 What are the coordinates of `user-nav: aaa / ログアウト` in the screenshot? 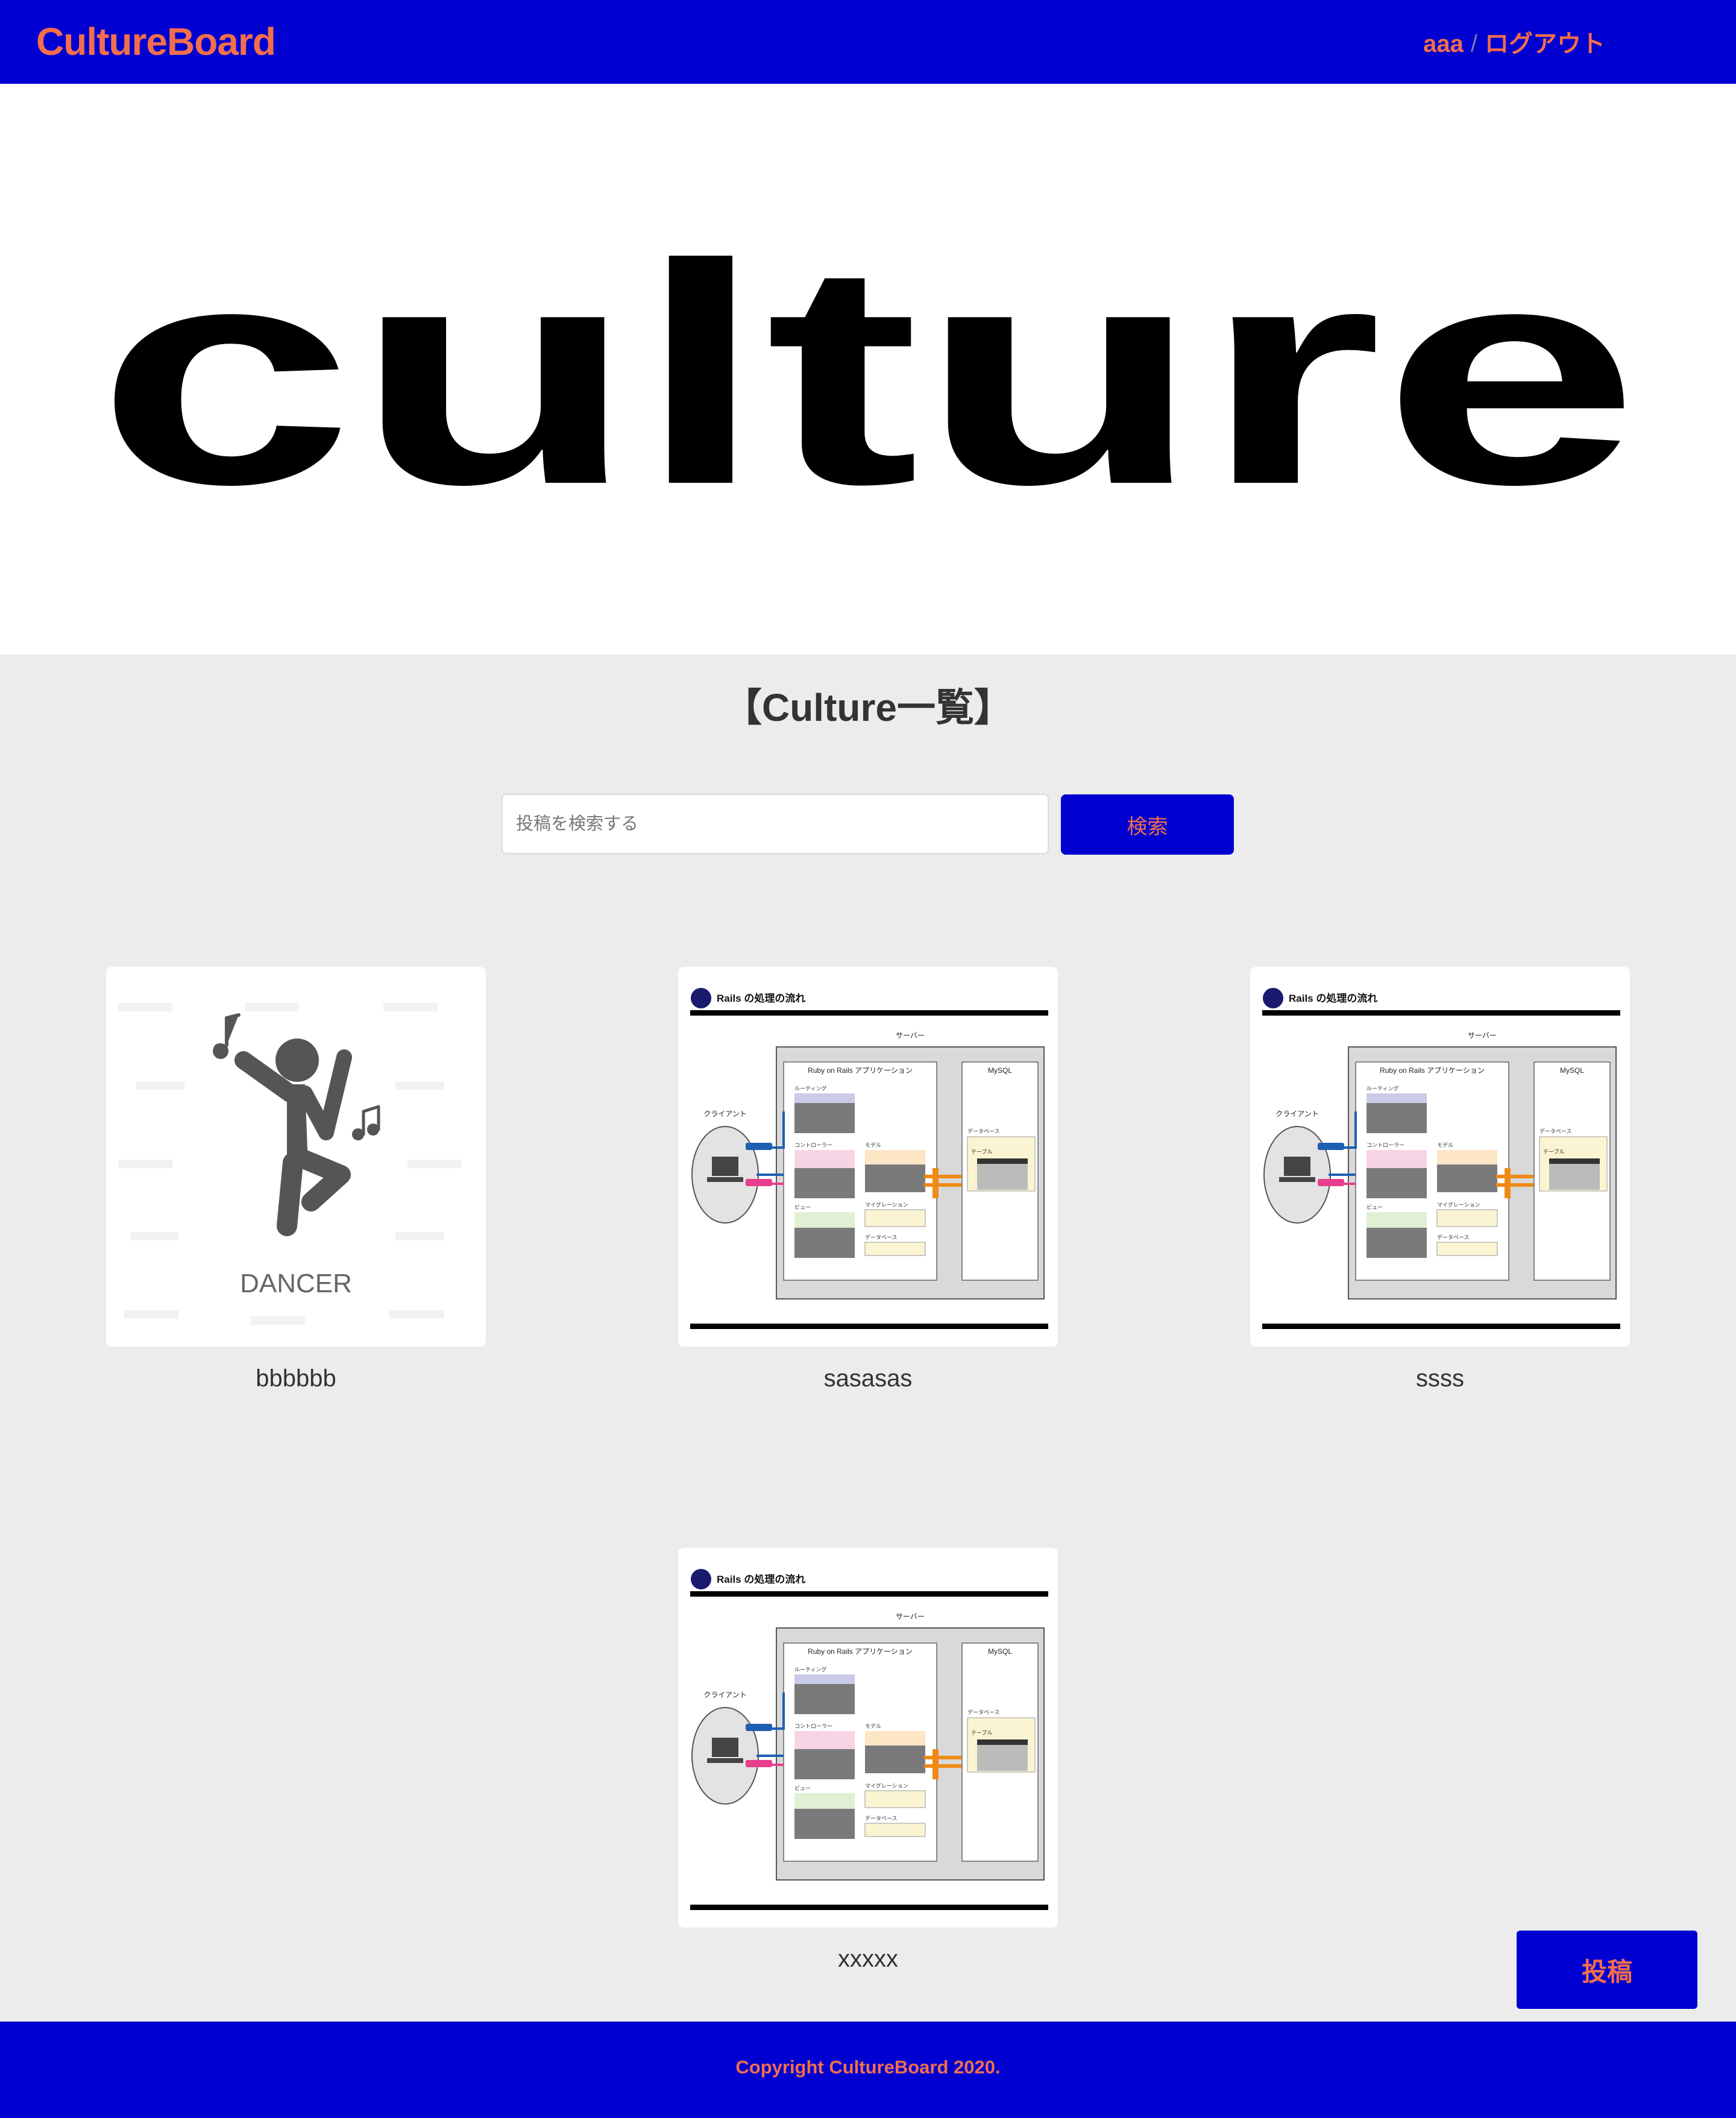 It's located at (1514, 41).